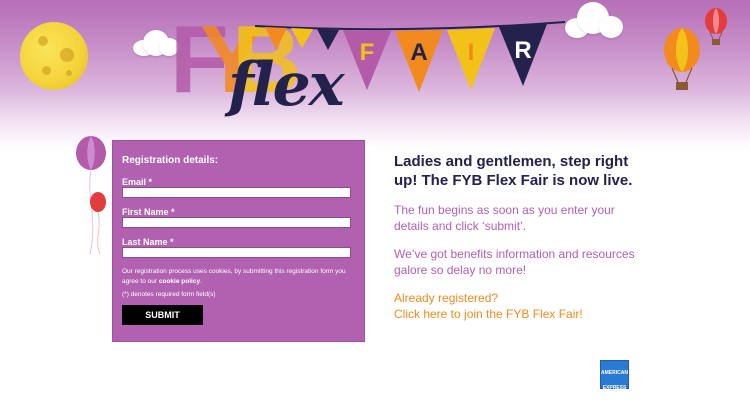 This screenshot has width=750, height=405. I want to click on required-fields-note: (*) denotes required form field(s), so click(169, 294).